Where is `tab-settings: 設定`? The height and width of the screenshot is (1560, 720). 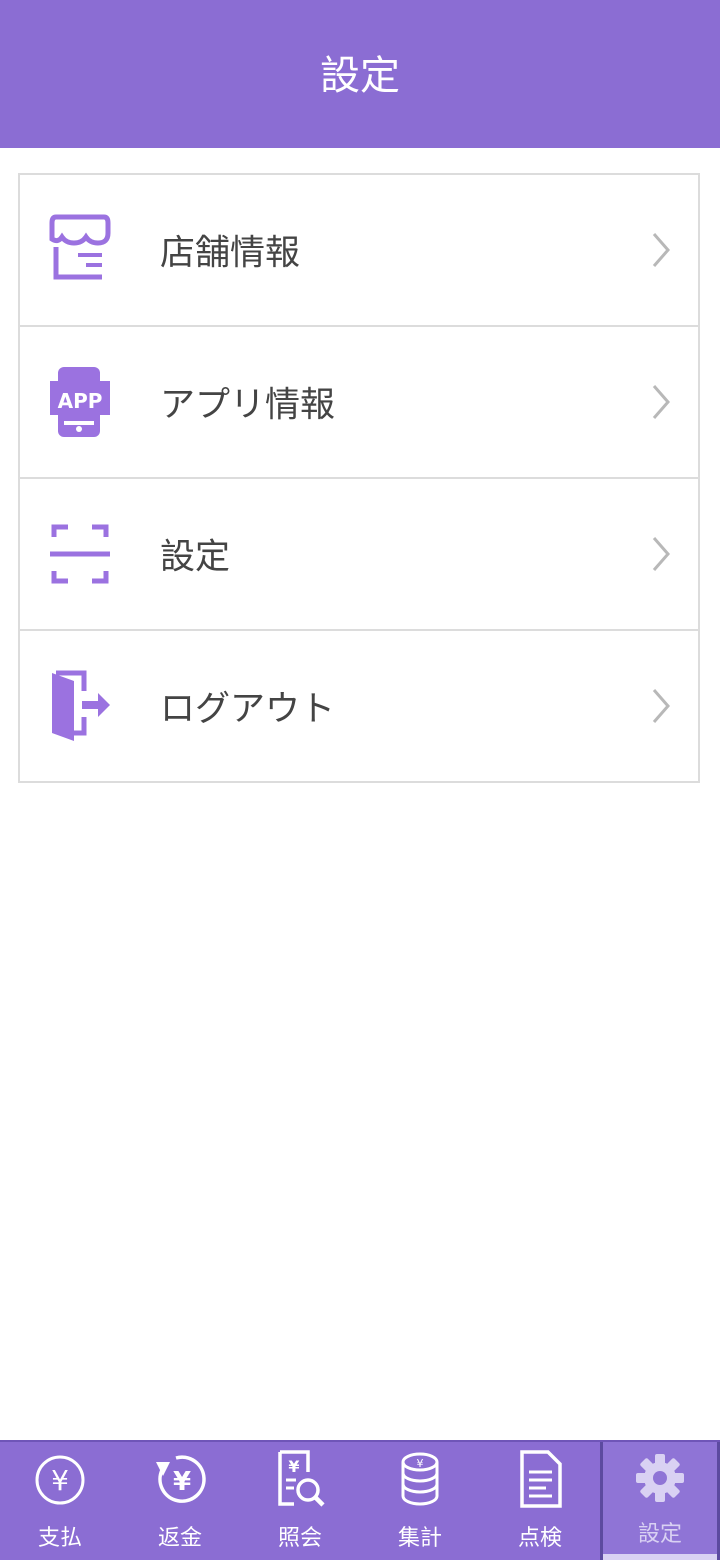 tab-settings: 設定 is located at coordinates (660, 1501).